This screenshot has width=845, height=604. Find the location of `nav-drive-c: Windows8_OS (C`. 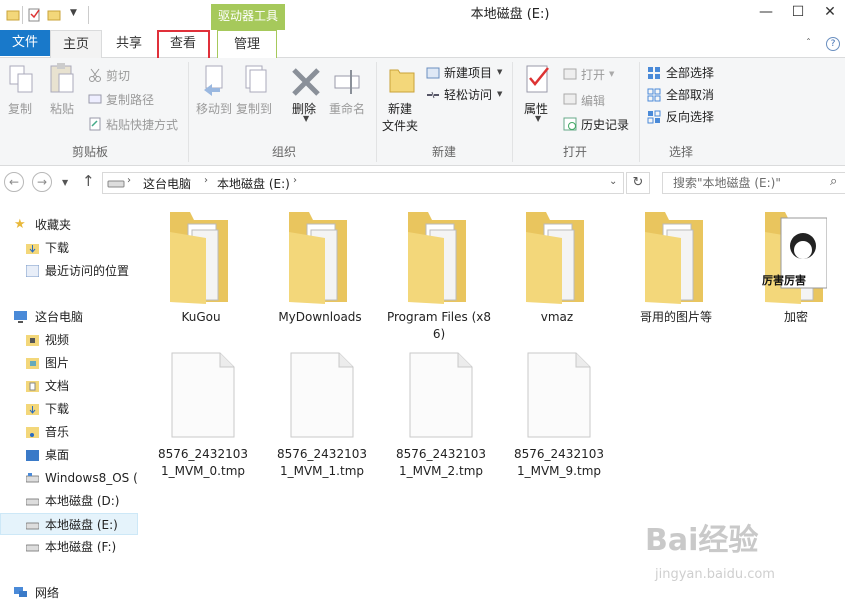

nav-drive-c: Windows8_OS (C is located at coordinates (69, 478).